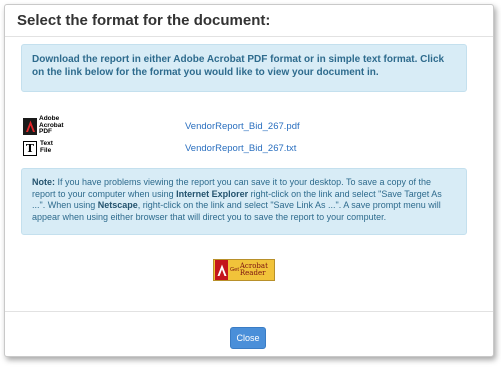 Image resolution: width=501 pixels, height=369 pixels. What do you see at coordinates (144, 20) in the screenshot?
I see `dialog-title: Select the format for the document:` at bounding box center [144, 20].